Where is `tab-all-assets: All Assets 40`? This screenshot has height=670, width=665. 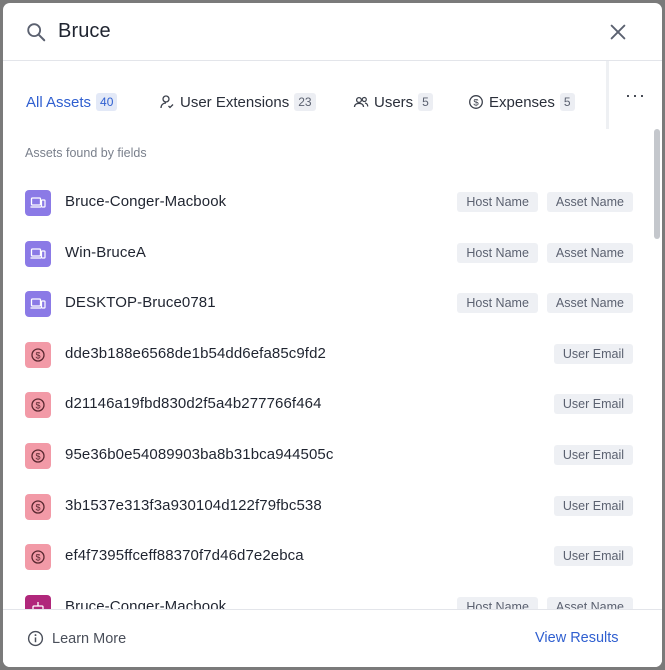
tab-all-assets: All Assets 40 is located at coordinates (72, 102).